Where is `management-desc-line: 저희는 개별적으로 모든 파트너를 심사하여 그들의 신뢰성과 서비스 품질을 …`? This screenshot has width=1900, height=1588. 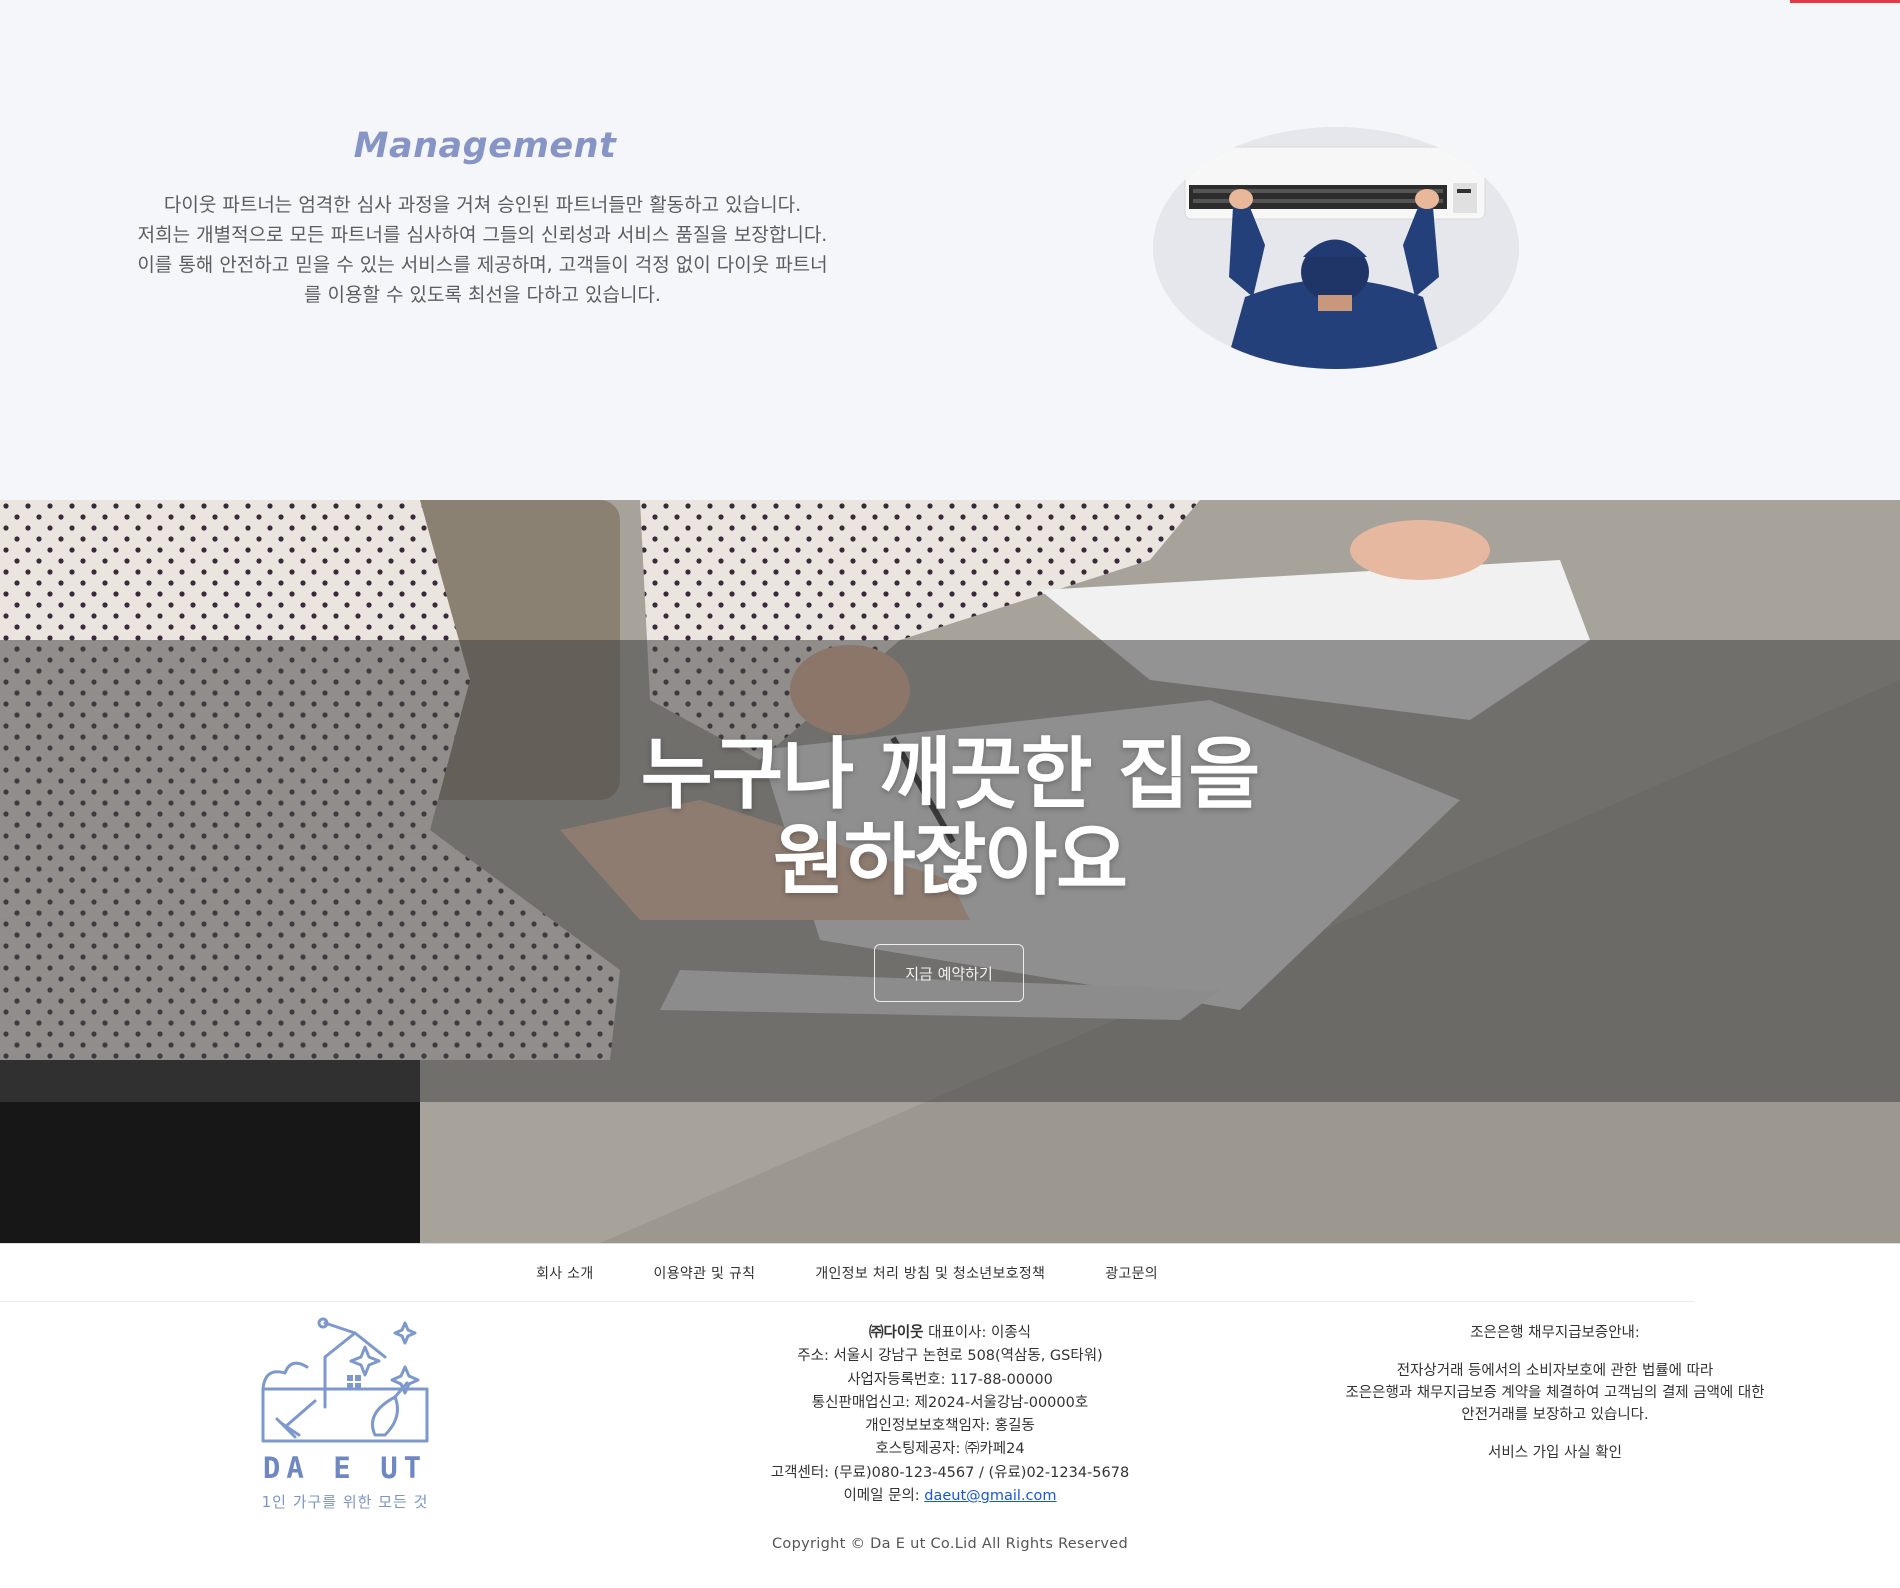
management-desc-line: 저희는 개별적으로 모든 파트너를 심사하여 그들의 신뢰성과 서비스 품질을 … is located at coordinates (482, 235).